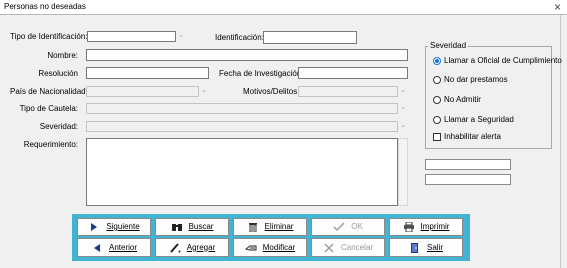 The height and width of the screenshot is (268, 567). I want to click on binoculars-icon, so click(177, 227).